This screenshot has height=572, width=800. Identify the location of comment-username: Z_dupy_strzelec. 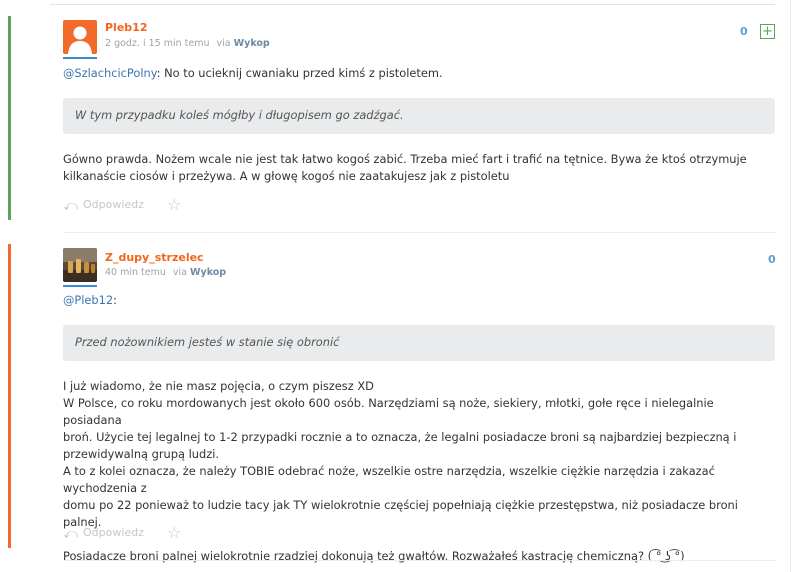
(154, 257).